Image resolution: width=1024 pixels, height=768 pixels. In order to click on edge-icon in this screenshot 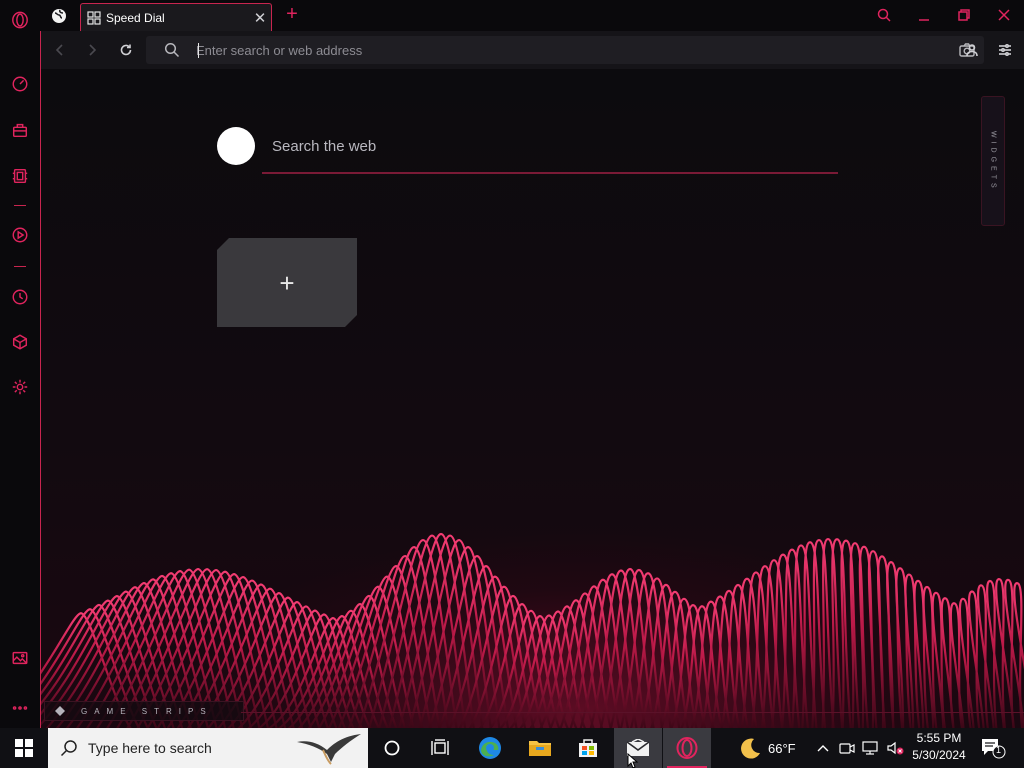, I will do `click(490, 748)`.